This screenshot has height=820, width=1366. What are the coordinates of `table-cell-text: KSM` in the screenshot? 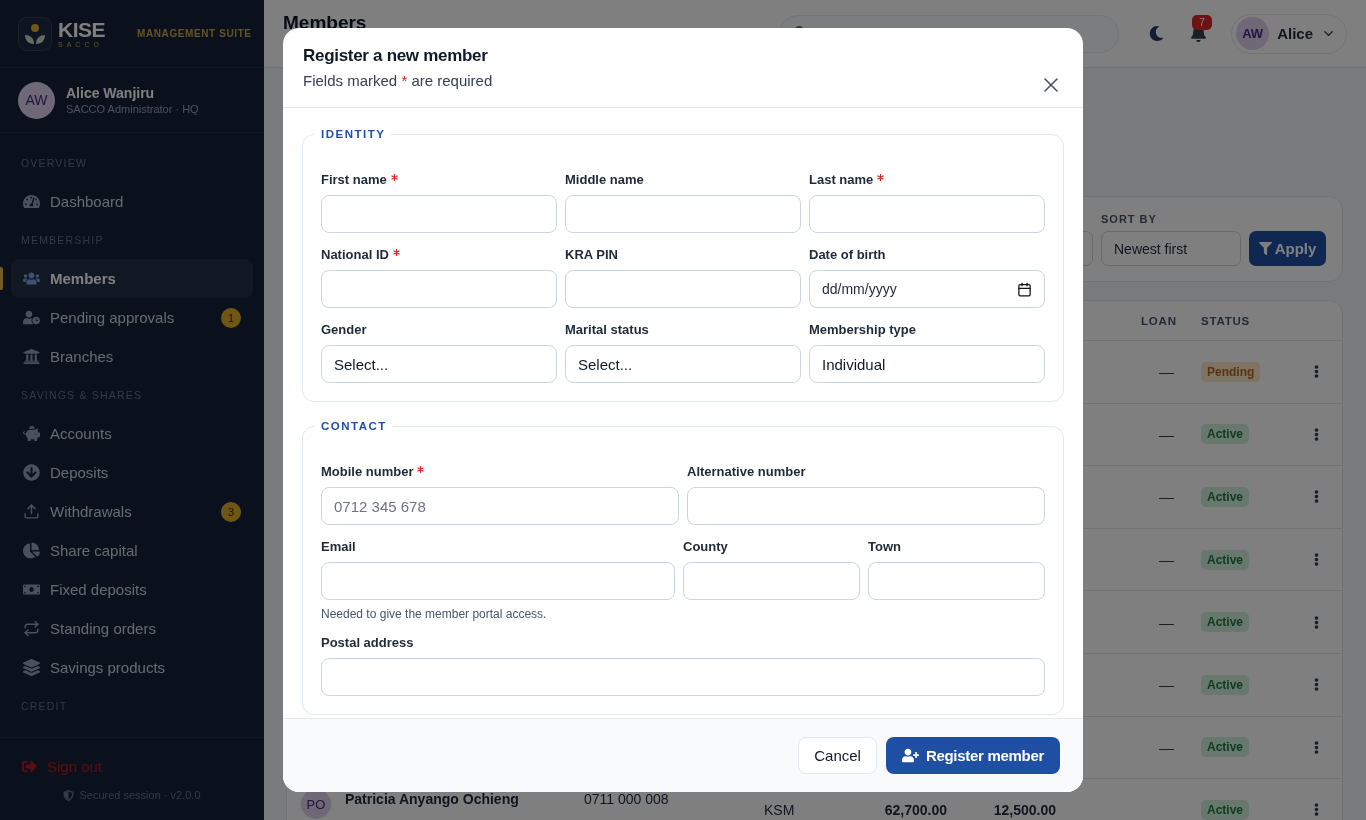 It's located at (780, 809).